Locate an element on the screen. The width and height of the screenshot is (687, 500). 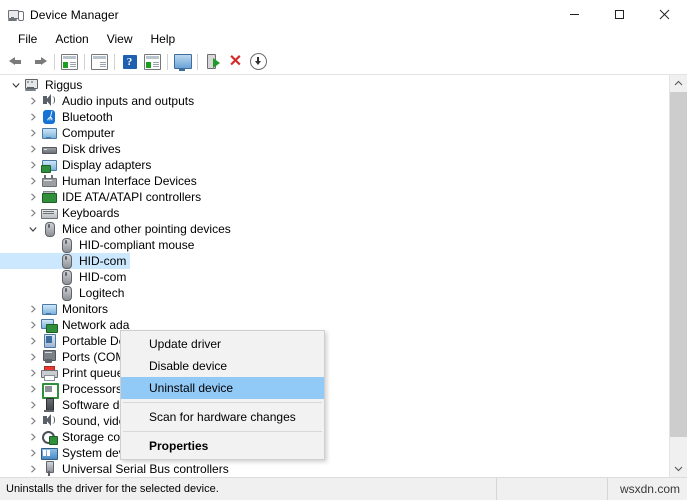
tree-item: Human Interface Devices is located at coordinates (334, 181).